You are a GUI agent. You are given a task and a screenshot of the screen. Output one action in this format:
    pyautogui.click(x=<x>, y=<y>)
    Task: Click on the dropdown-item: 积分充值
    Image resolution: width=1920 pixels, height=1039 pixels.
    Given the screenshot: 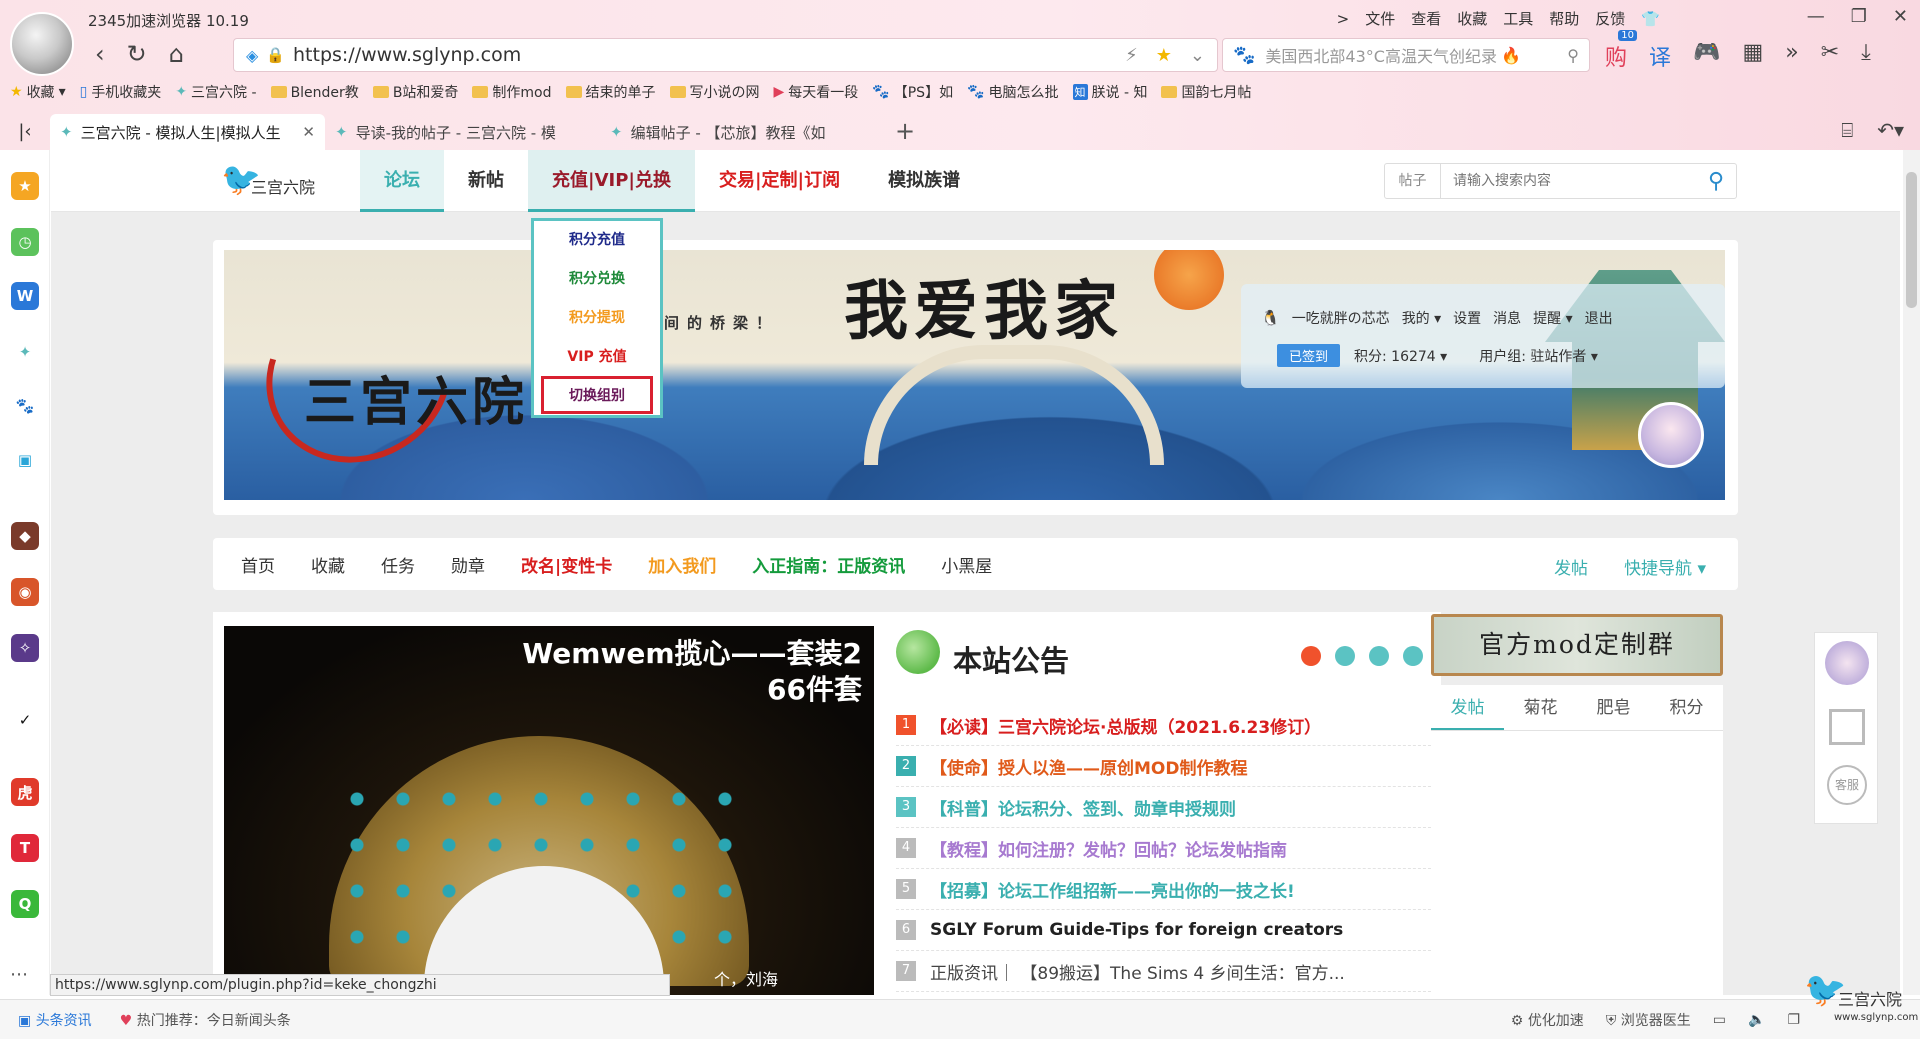 What is the action you would take?
    pyautogui.click(x=597, y=240)
    